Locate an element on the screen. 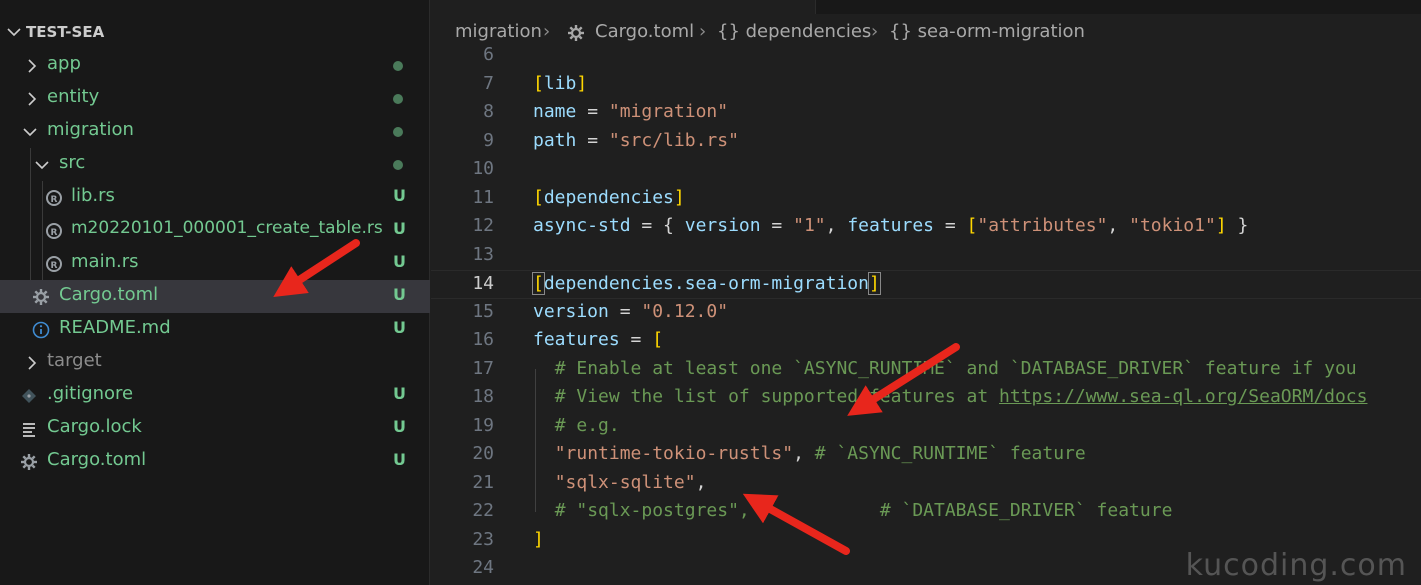 The height and width of the screenshot is (585, 1421). watermark: kucoding.com is located at coordinates (1296, 565).